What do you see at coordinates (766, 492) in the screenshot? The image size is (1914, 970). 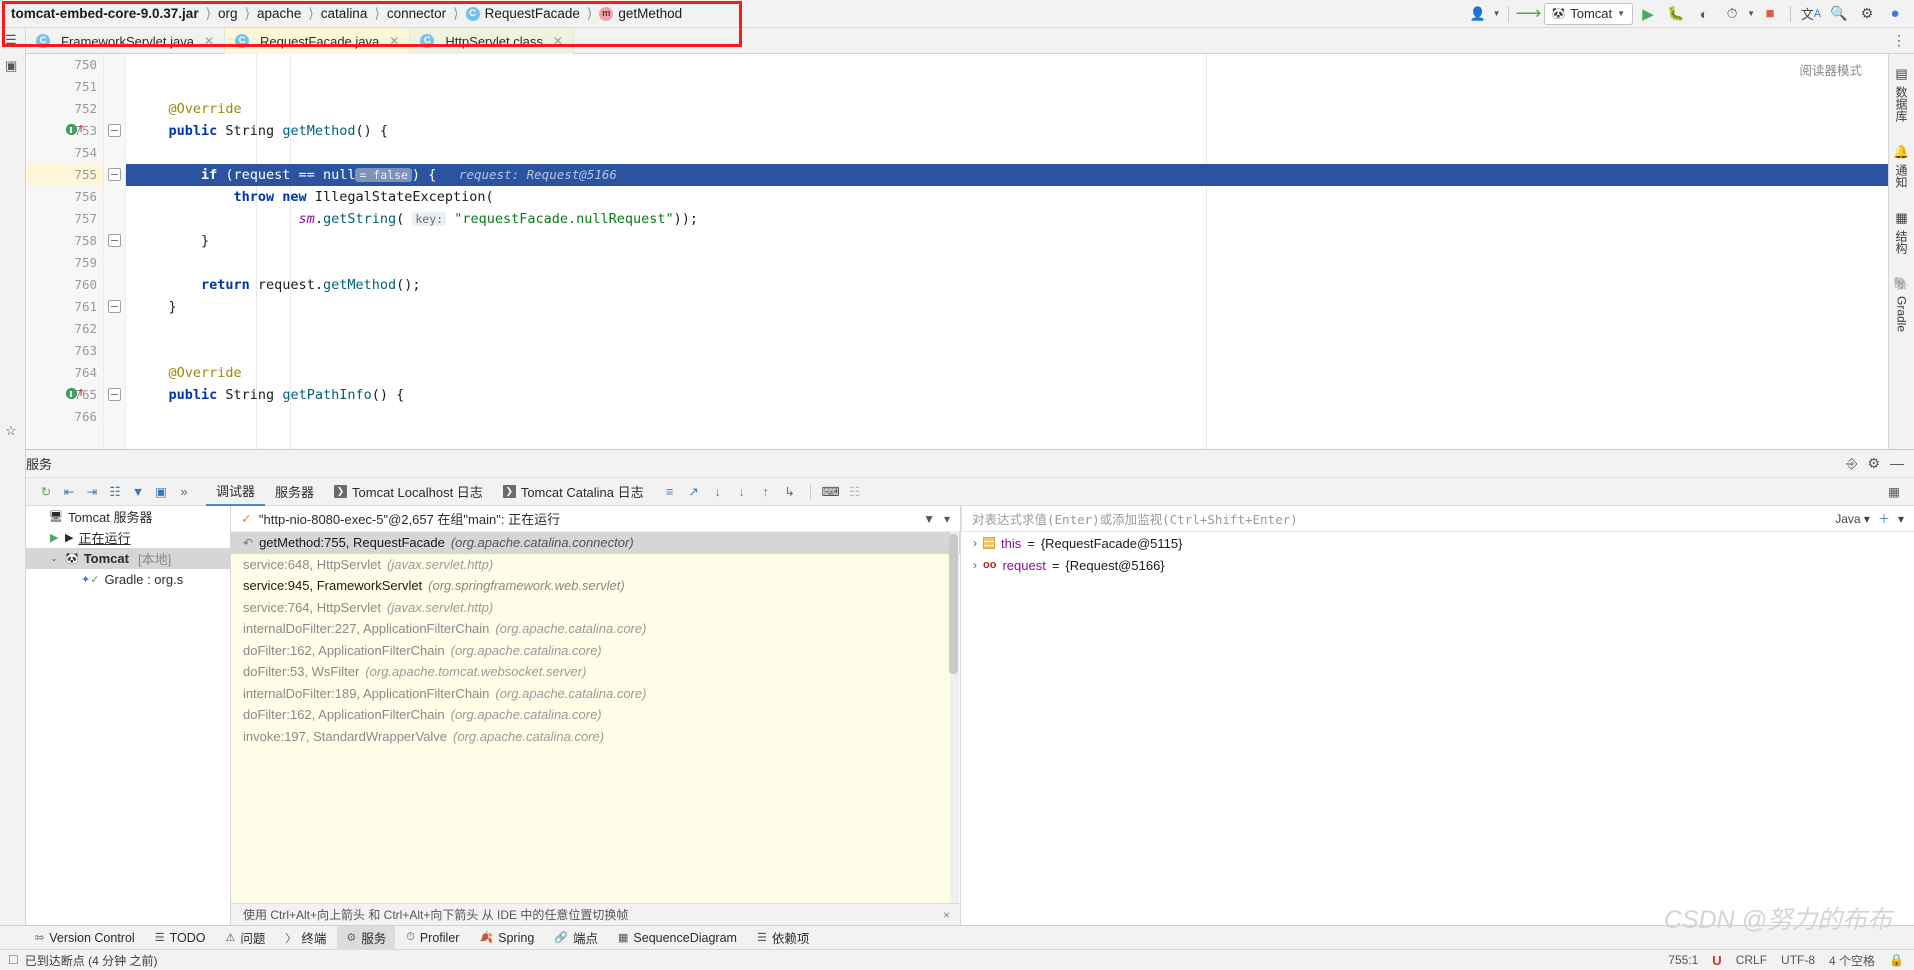 I see `step-out-icon: ↑` at bounding box center [766, 492].